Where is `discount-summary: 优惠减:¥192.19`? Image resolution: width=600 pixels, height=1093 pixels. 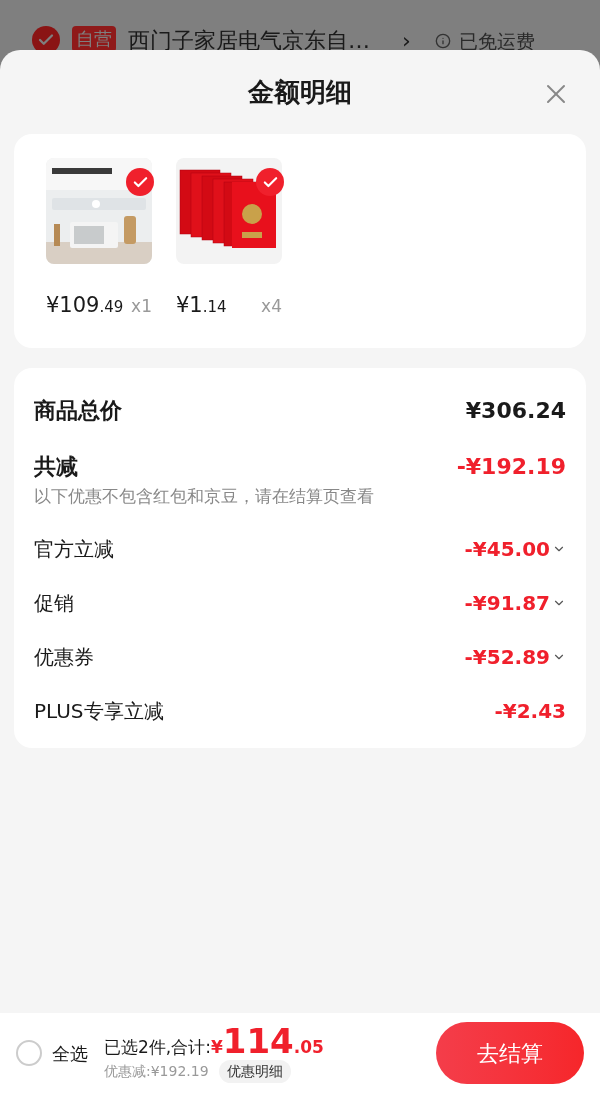 discount-summary: 优惠减:¥192.19 is located at coordinates (156, 1072).